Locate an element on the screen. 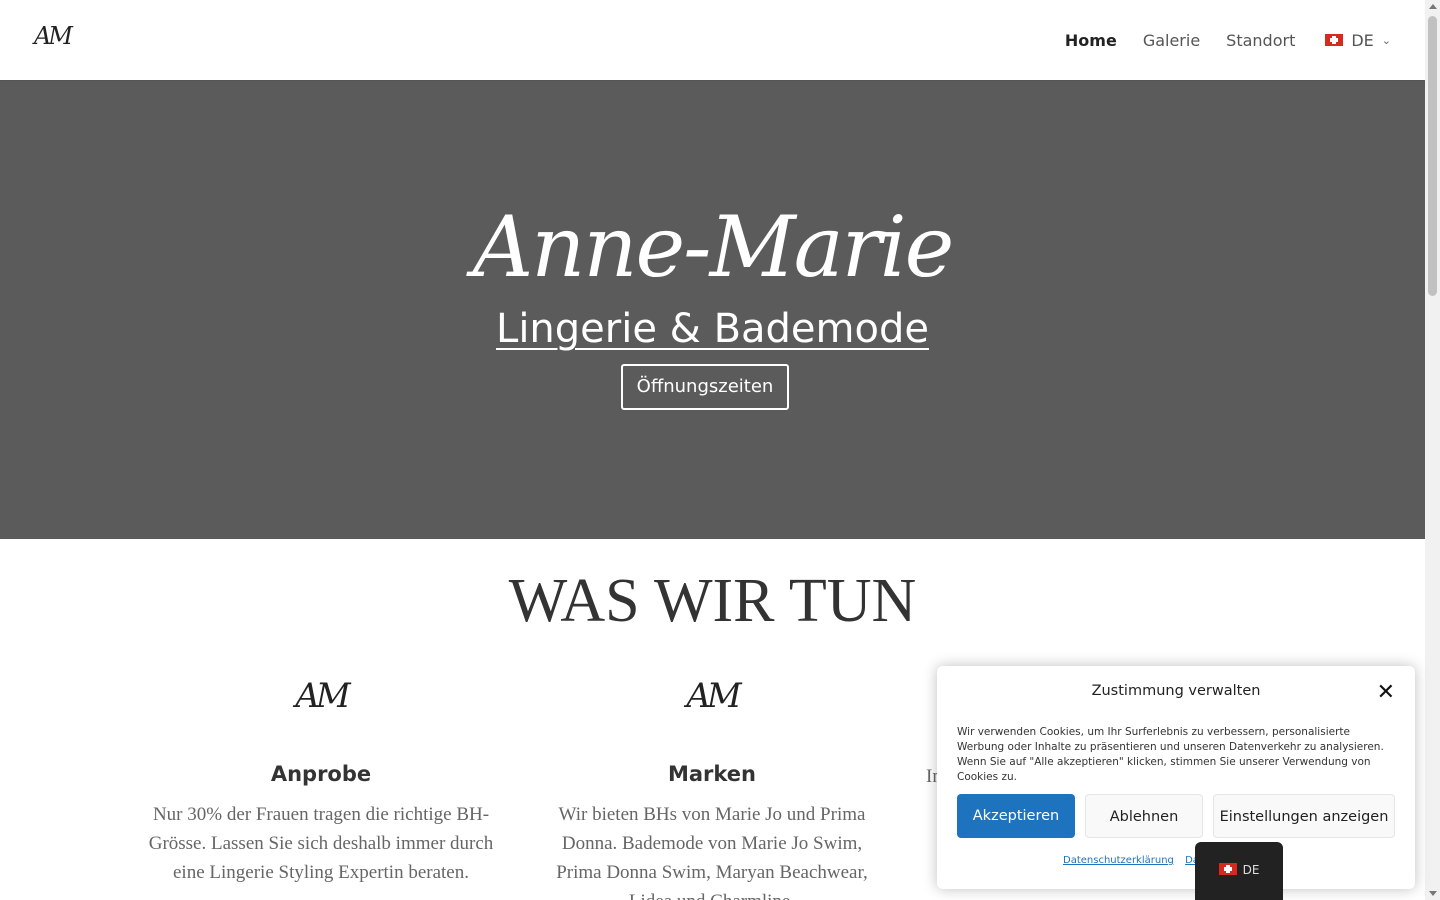  main-nav: Home Galerie Standort DE ⌄ is located at coordinates (1228, 40).